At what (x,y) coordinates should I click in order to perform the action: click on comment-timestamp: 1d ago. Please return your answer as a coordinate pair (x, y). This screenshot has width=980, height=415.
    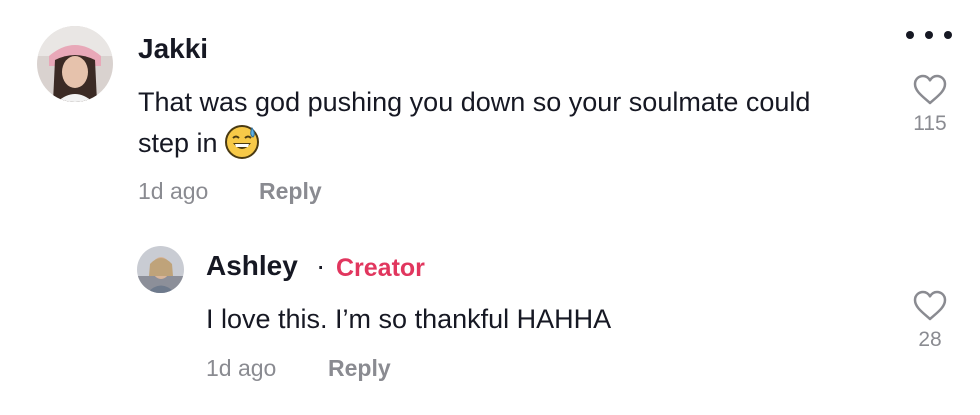
    Looking at the image, I should click on (173, 191).